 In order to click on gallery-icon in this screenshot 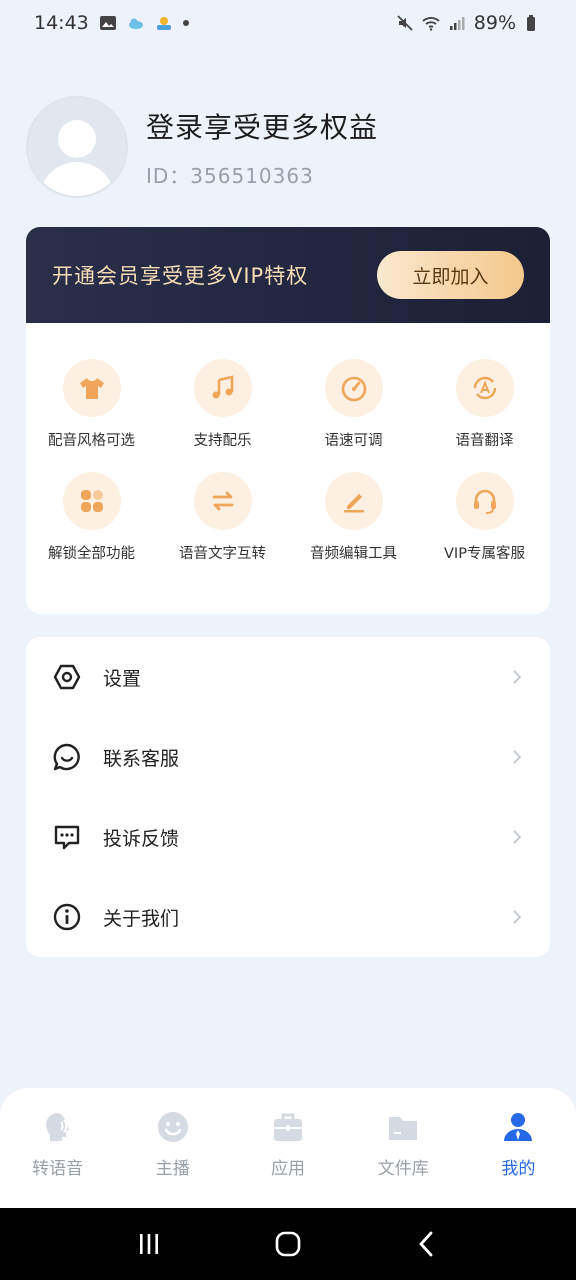, I will do `click(107, 23)`.